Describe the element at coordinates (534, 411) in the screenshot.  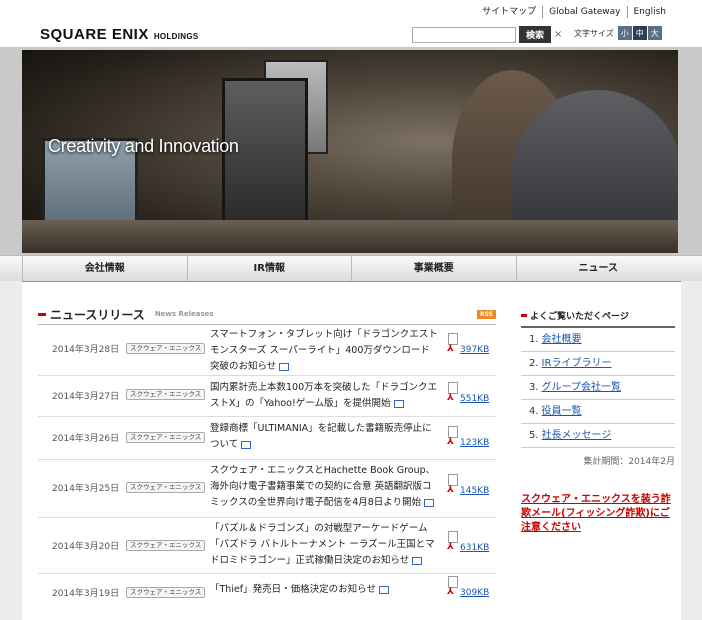
I see `popular-num: 4.` at that location.